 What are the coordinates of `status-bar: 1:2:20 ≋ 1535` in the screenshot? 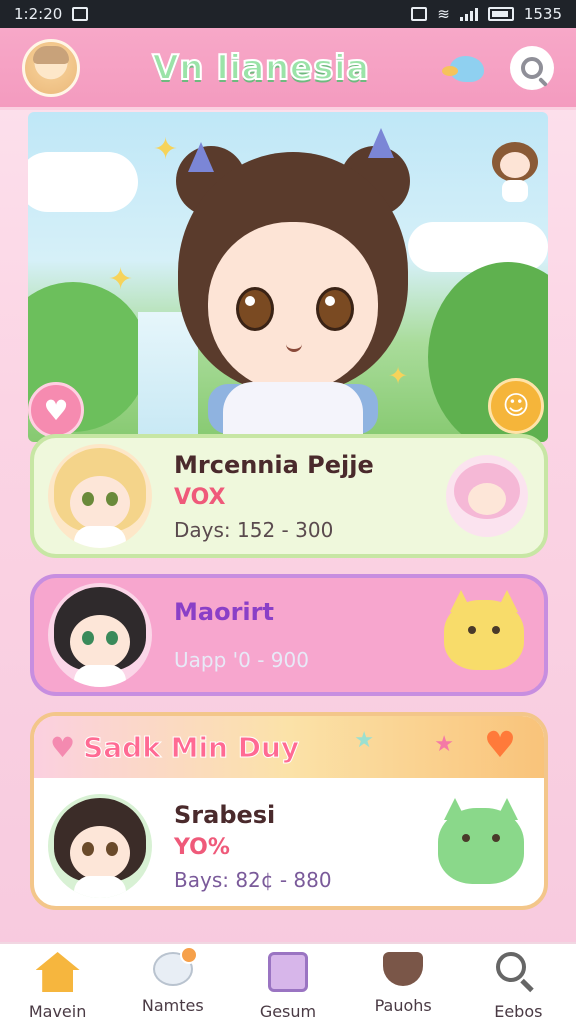 It's located at (288, 14).